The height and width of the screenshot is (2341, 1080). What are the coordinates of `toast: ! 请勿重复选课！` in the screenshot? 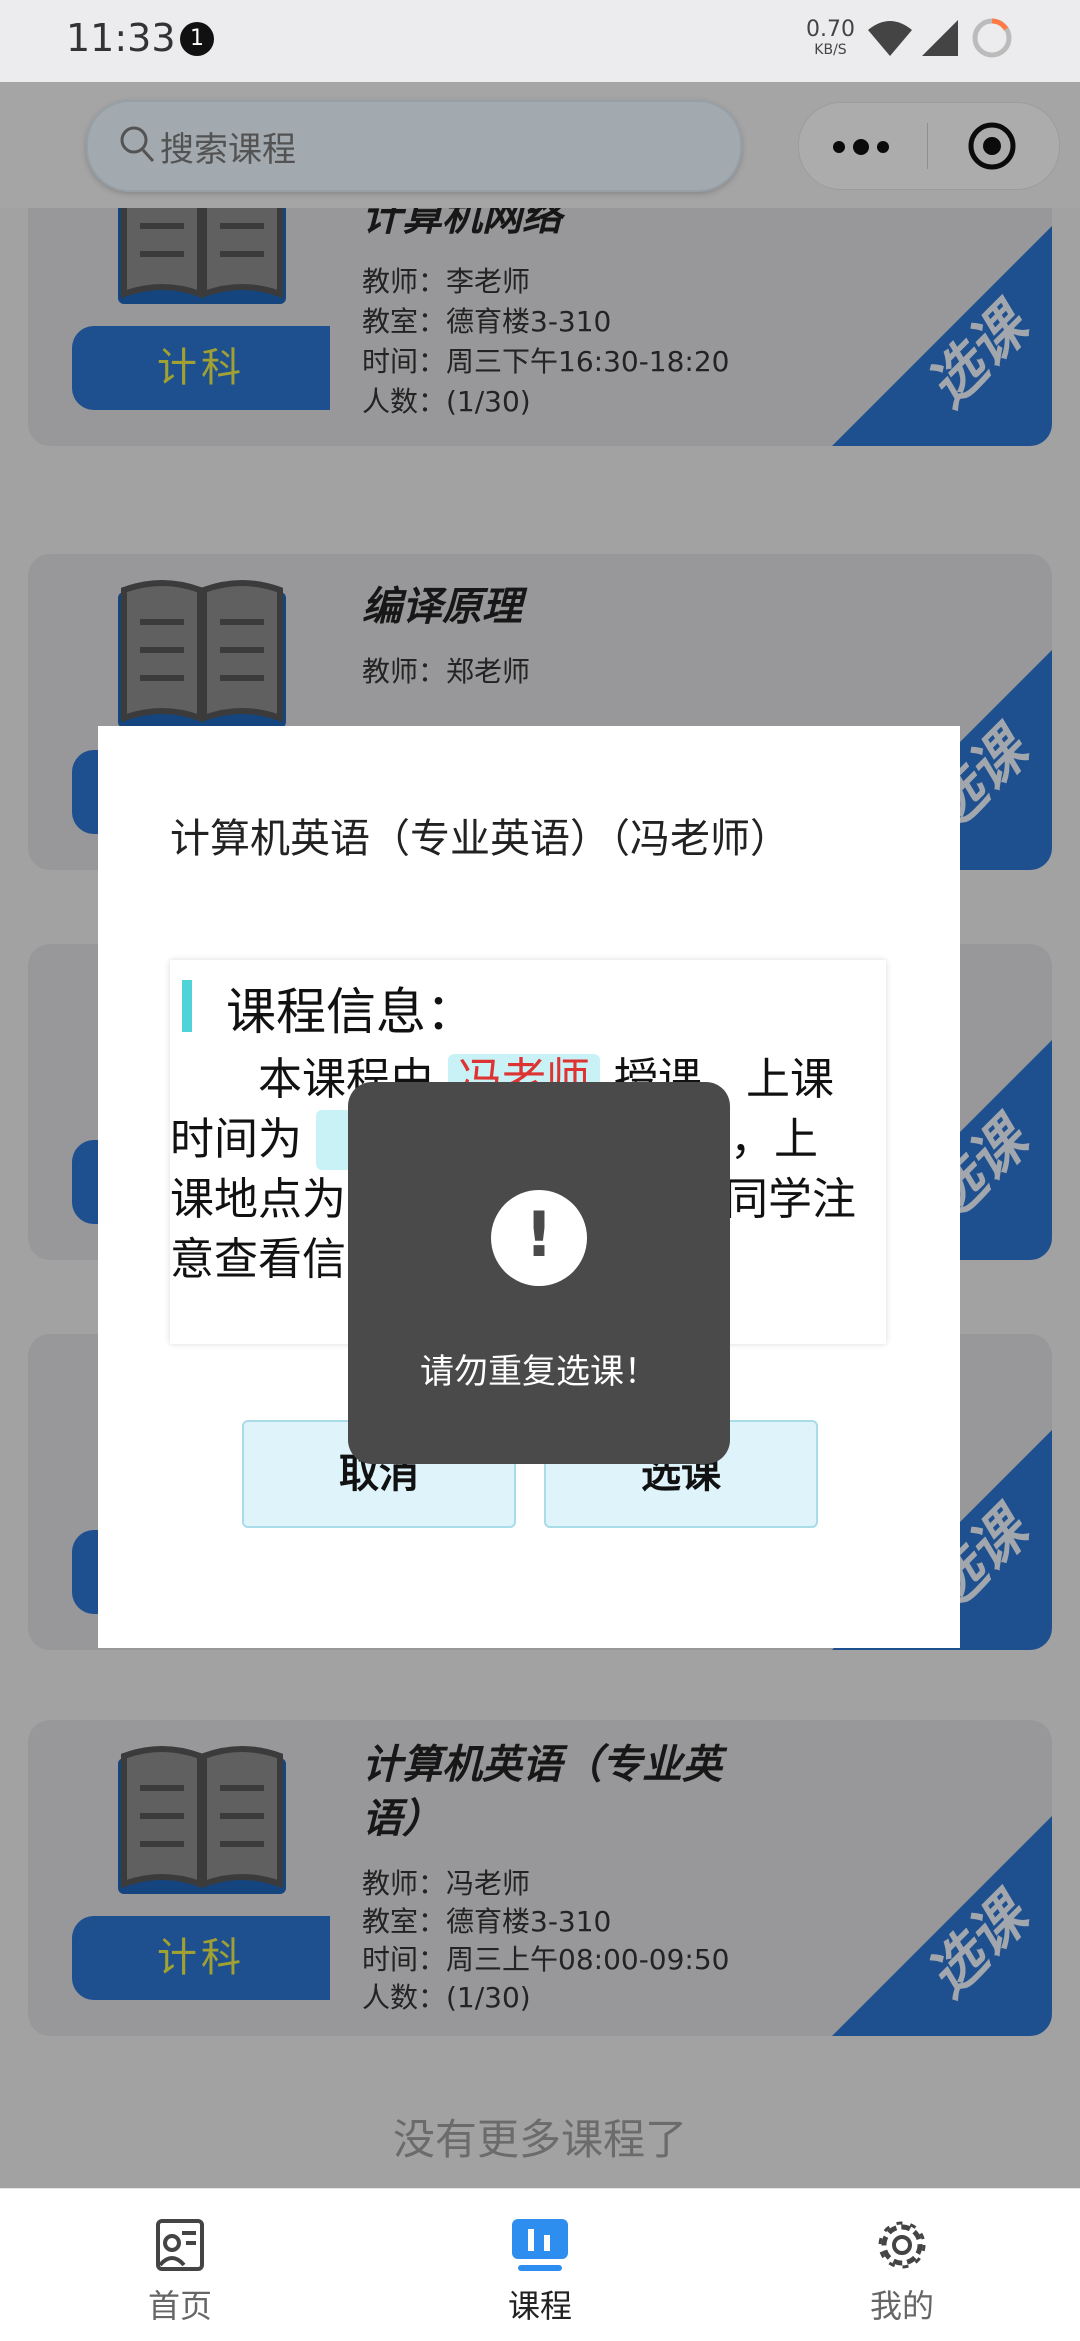 It's located at (539, 1273).